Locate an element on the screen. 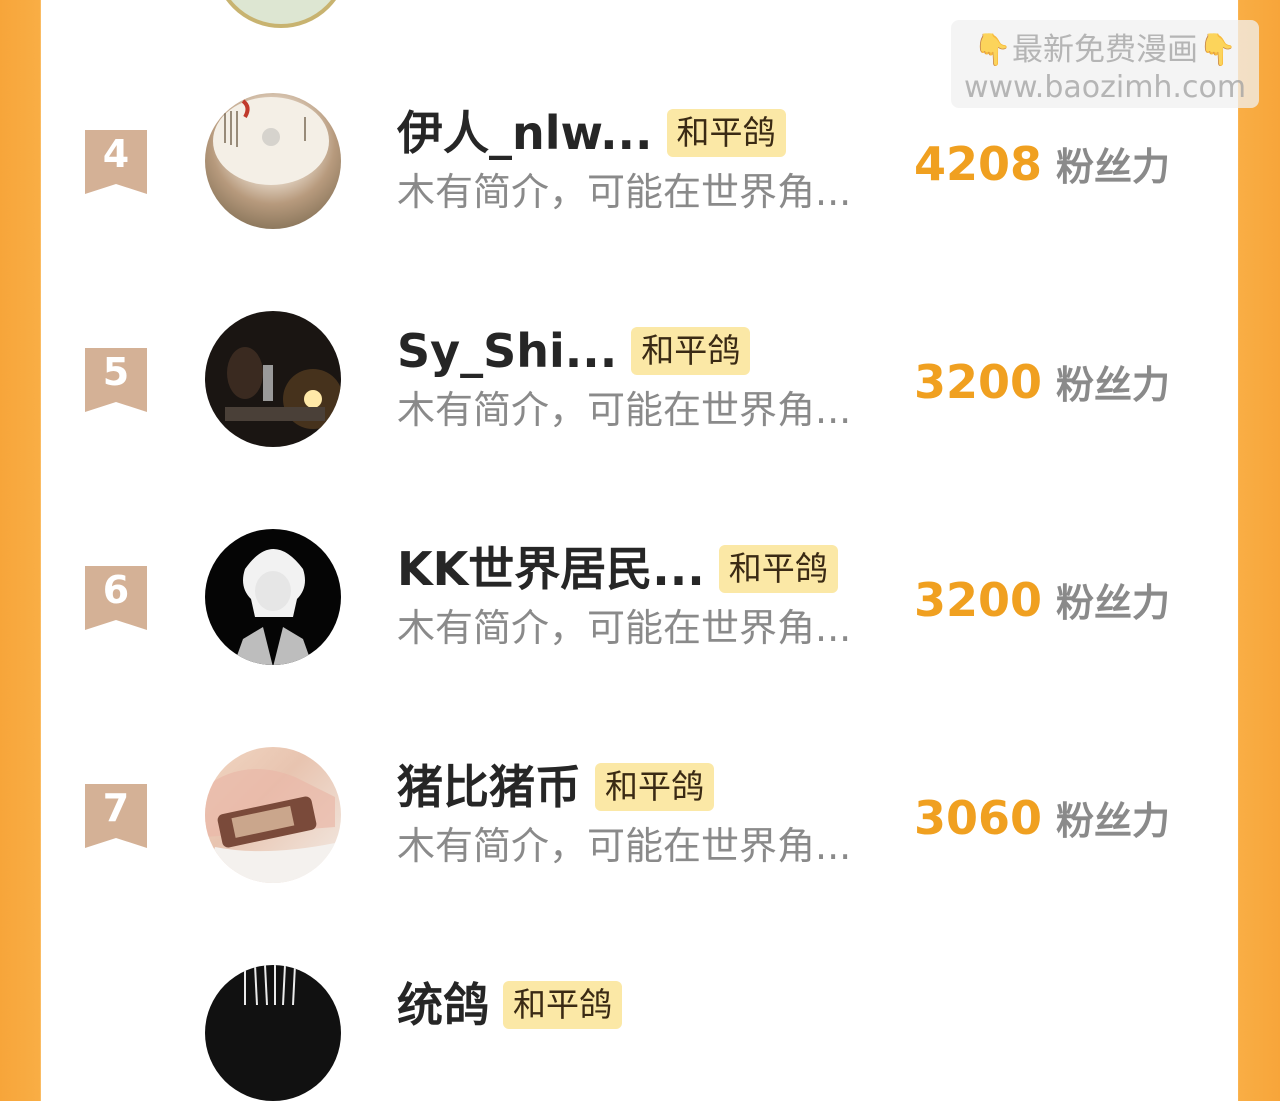 The height and width of the screenshot is (1101, 1280). user-name-text: 猪比猪币 is located at coordinates (489, 787).